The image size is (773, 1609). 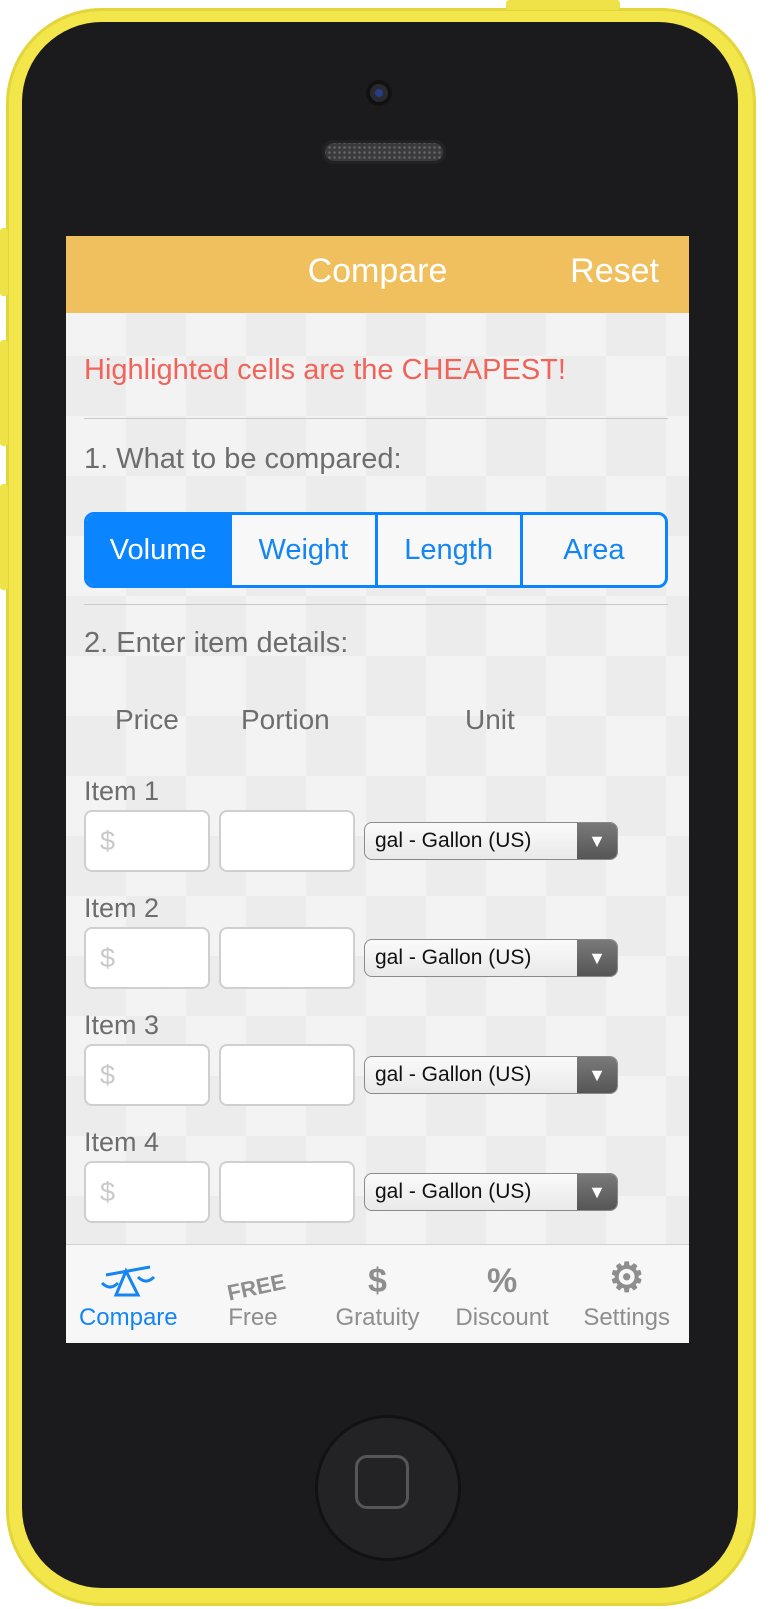 I want to click on tab-gratuity: $ Gratuity, so click(x=377, y=1294).